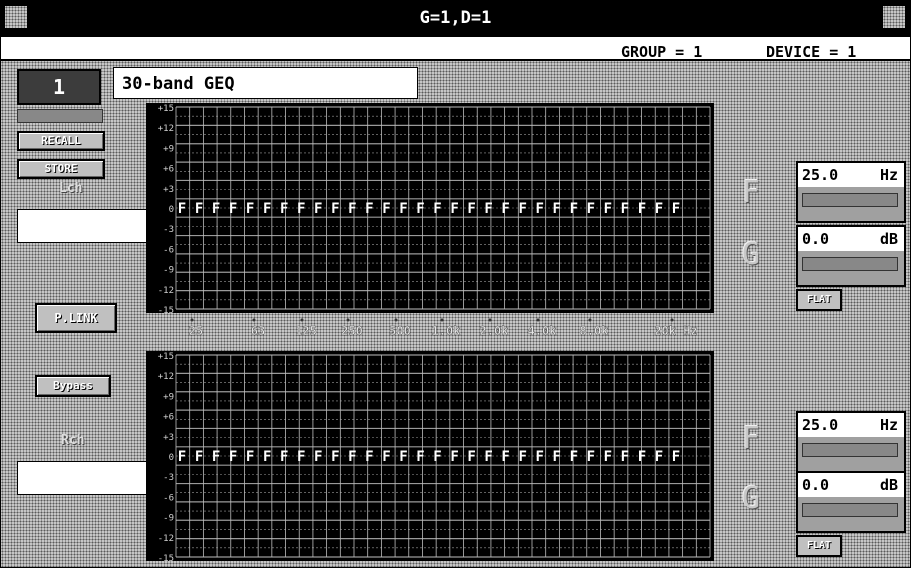  Describe the element at coordinates (82, 226) in the screenshot. I see `lch-name-field` at that location.